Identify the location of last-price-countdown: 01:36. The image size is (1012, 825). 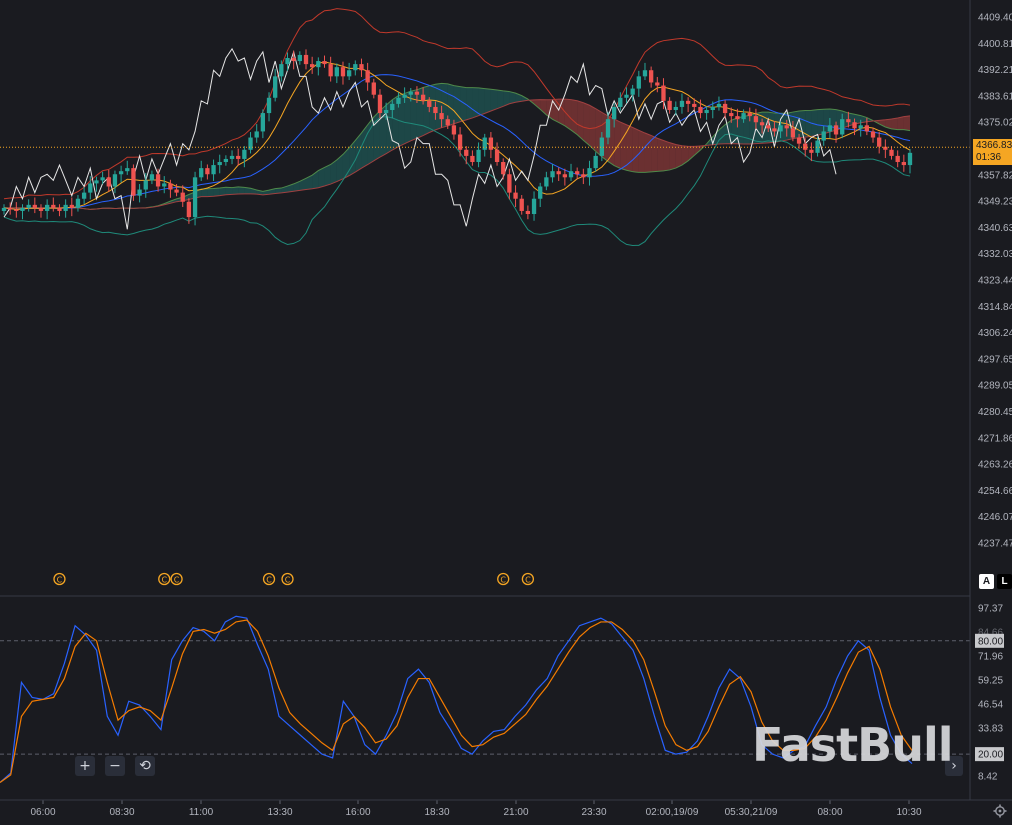
(989, 158).